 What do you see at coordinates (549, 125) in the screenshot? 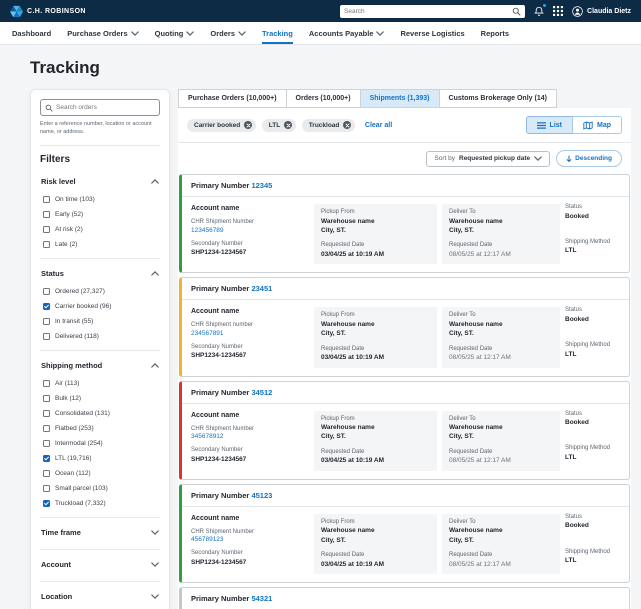
I see `list-view-button: List` at bounding box center [549, 125].